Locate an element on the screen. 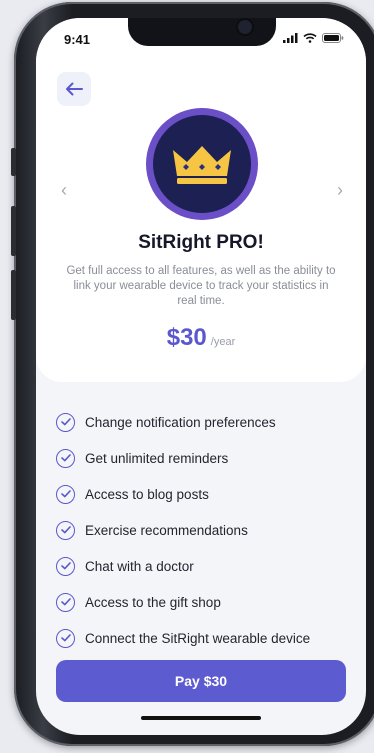  home-indicator is located at coordinates (201, 718).